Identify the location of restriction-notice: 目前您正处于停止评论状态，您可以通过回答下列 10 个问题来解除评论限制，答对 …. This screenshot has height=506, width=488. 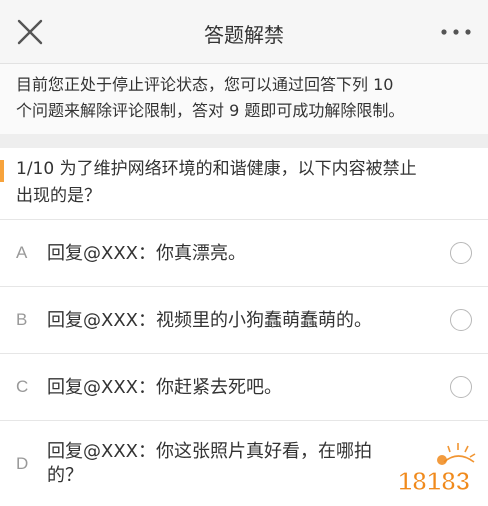
(244, 99).